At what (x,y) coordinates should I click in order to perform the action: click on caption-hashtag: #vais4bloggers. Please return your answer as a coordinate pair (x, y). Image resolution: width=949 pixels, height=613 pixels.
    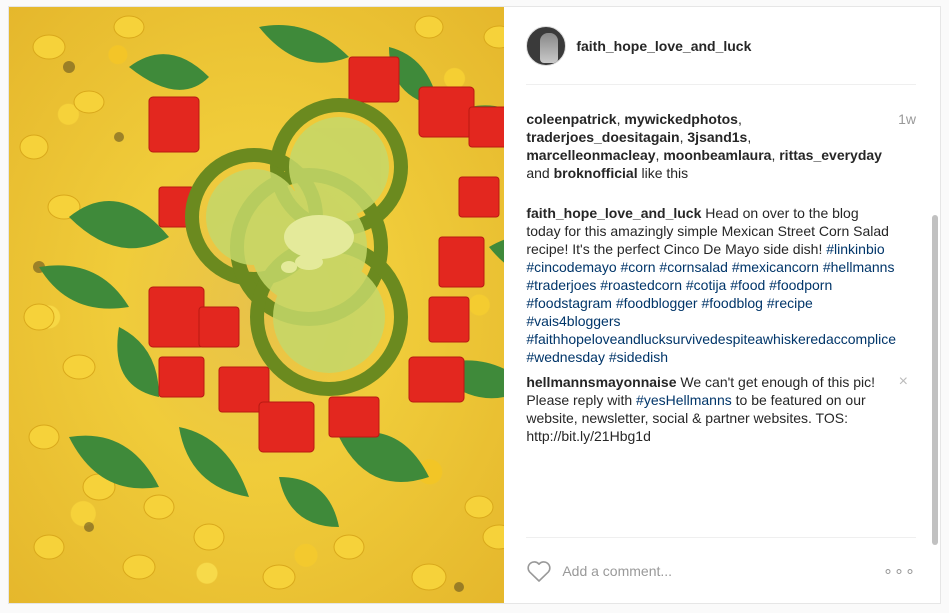
    Looking at the image, I should click on (573, 321).